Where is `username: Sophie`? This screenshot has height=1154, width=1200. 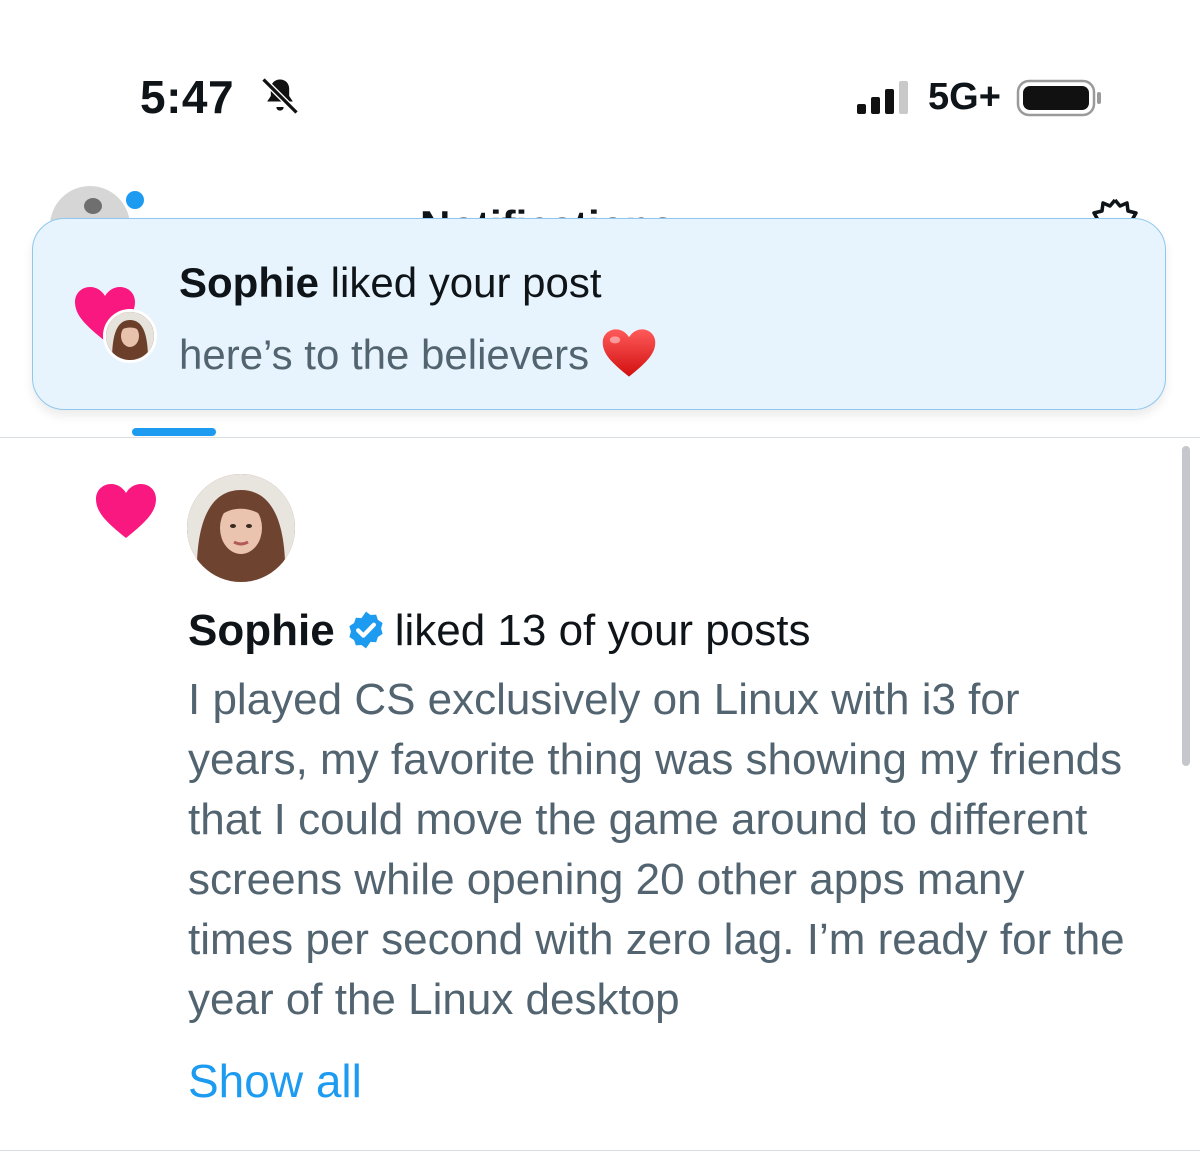
username: Sophie is located at coordinates (261, 630).